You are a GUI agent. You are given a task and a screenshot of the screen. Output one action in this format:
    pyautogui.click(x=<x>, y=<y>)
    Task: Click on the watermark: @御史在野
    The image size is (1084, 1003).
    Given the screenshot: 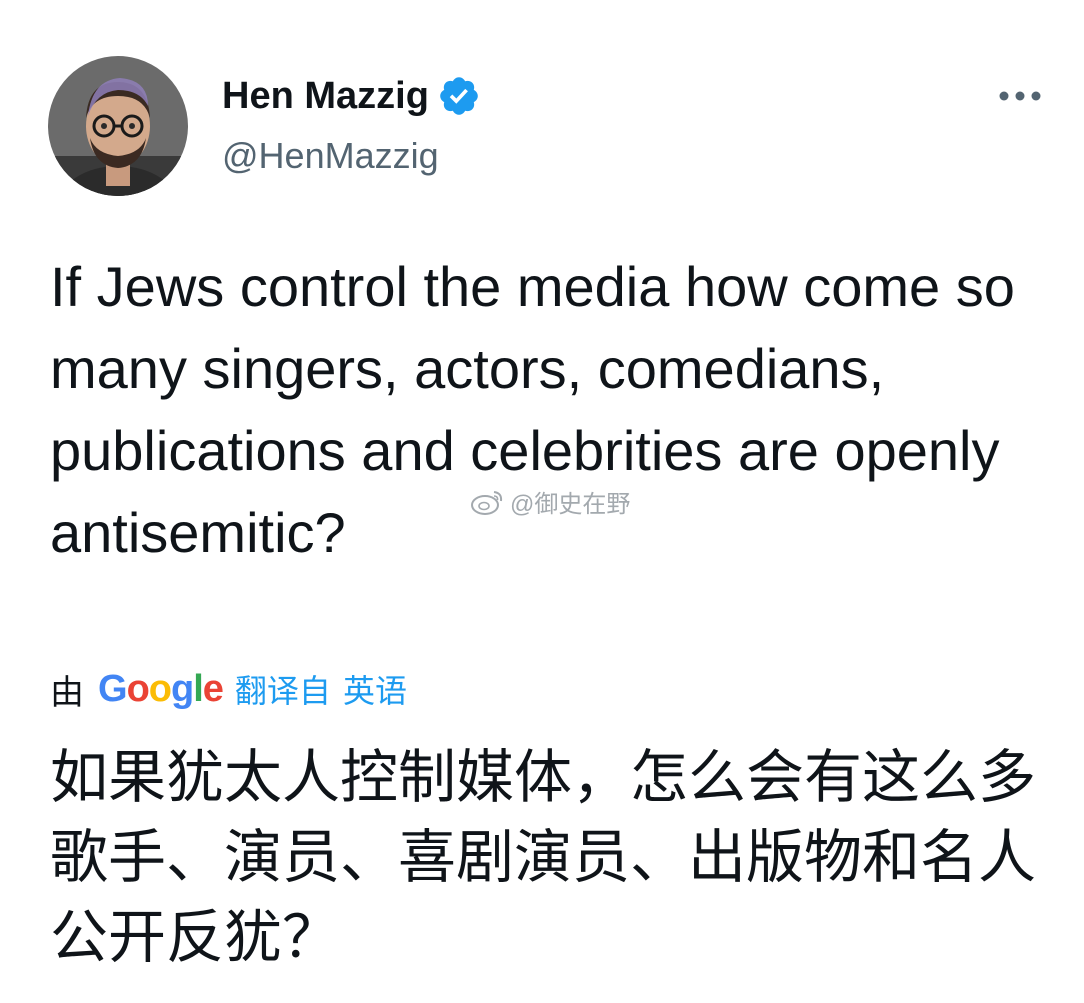 What is the action you would take?
    pyautogui.click(x=550, y=501)
    